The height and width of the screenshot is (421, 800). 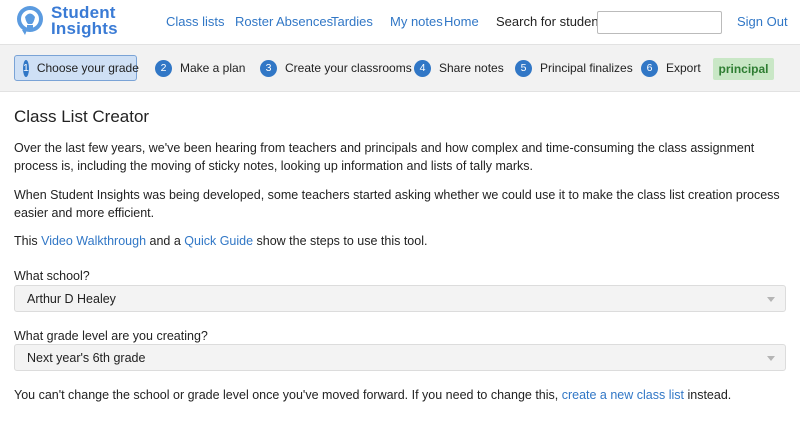 I want to click on step-number: 1, so click(x=26, y=68).